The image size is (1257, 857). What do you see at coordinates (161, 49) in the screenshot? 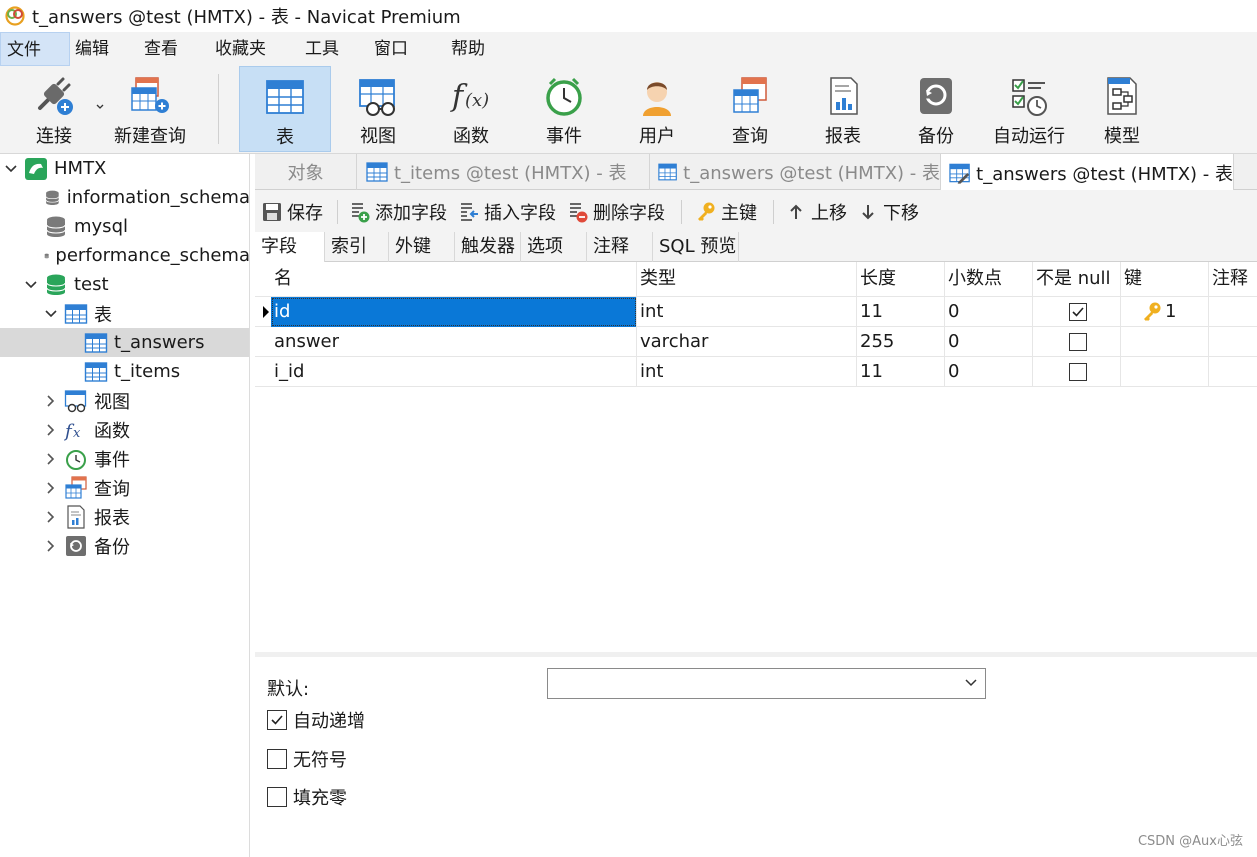
I see `menu-view: 查看` at bounding box center [161, 49].